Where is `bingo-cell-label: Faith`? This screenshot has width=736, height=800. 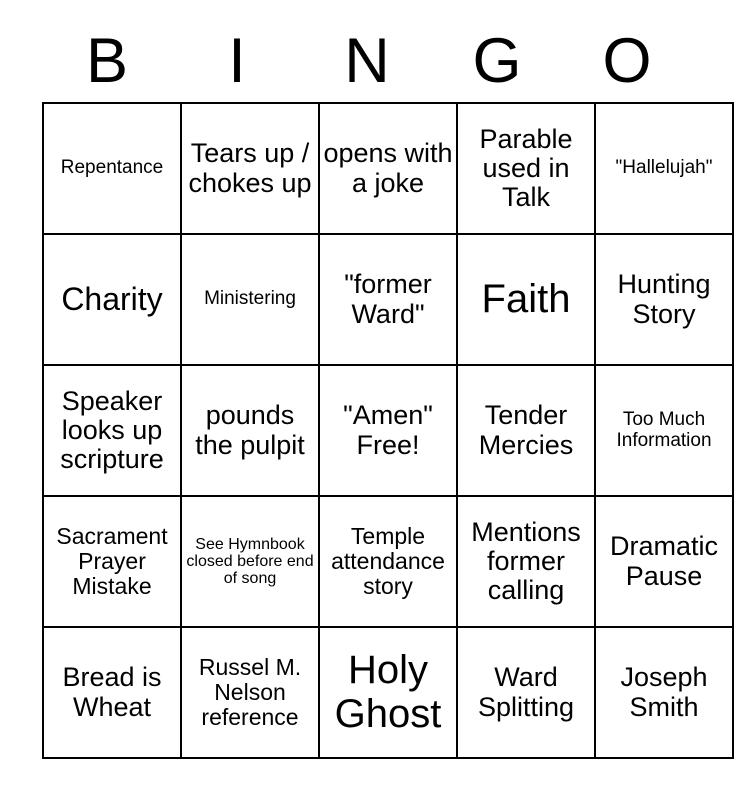
bingo-cell-label: Faith is located at coordinates (526, 298).